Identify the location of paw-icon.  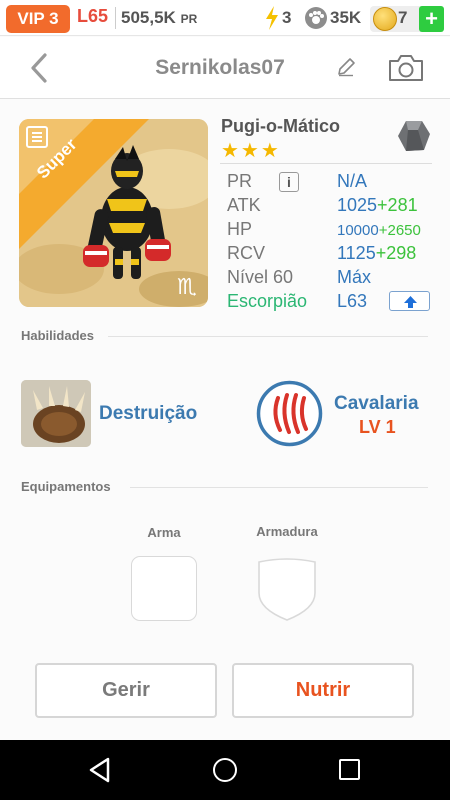
(316, 18).